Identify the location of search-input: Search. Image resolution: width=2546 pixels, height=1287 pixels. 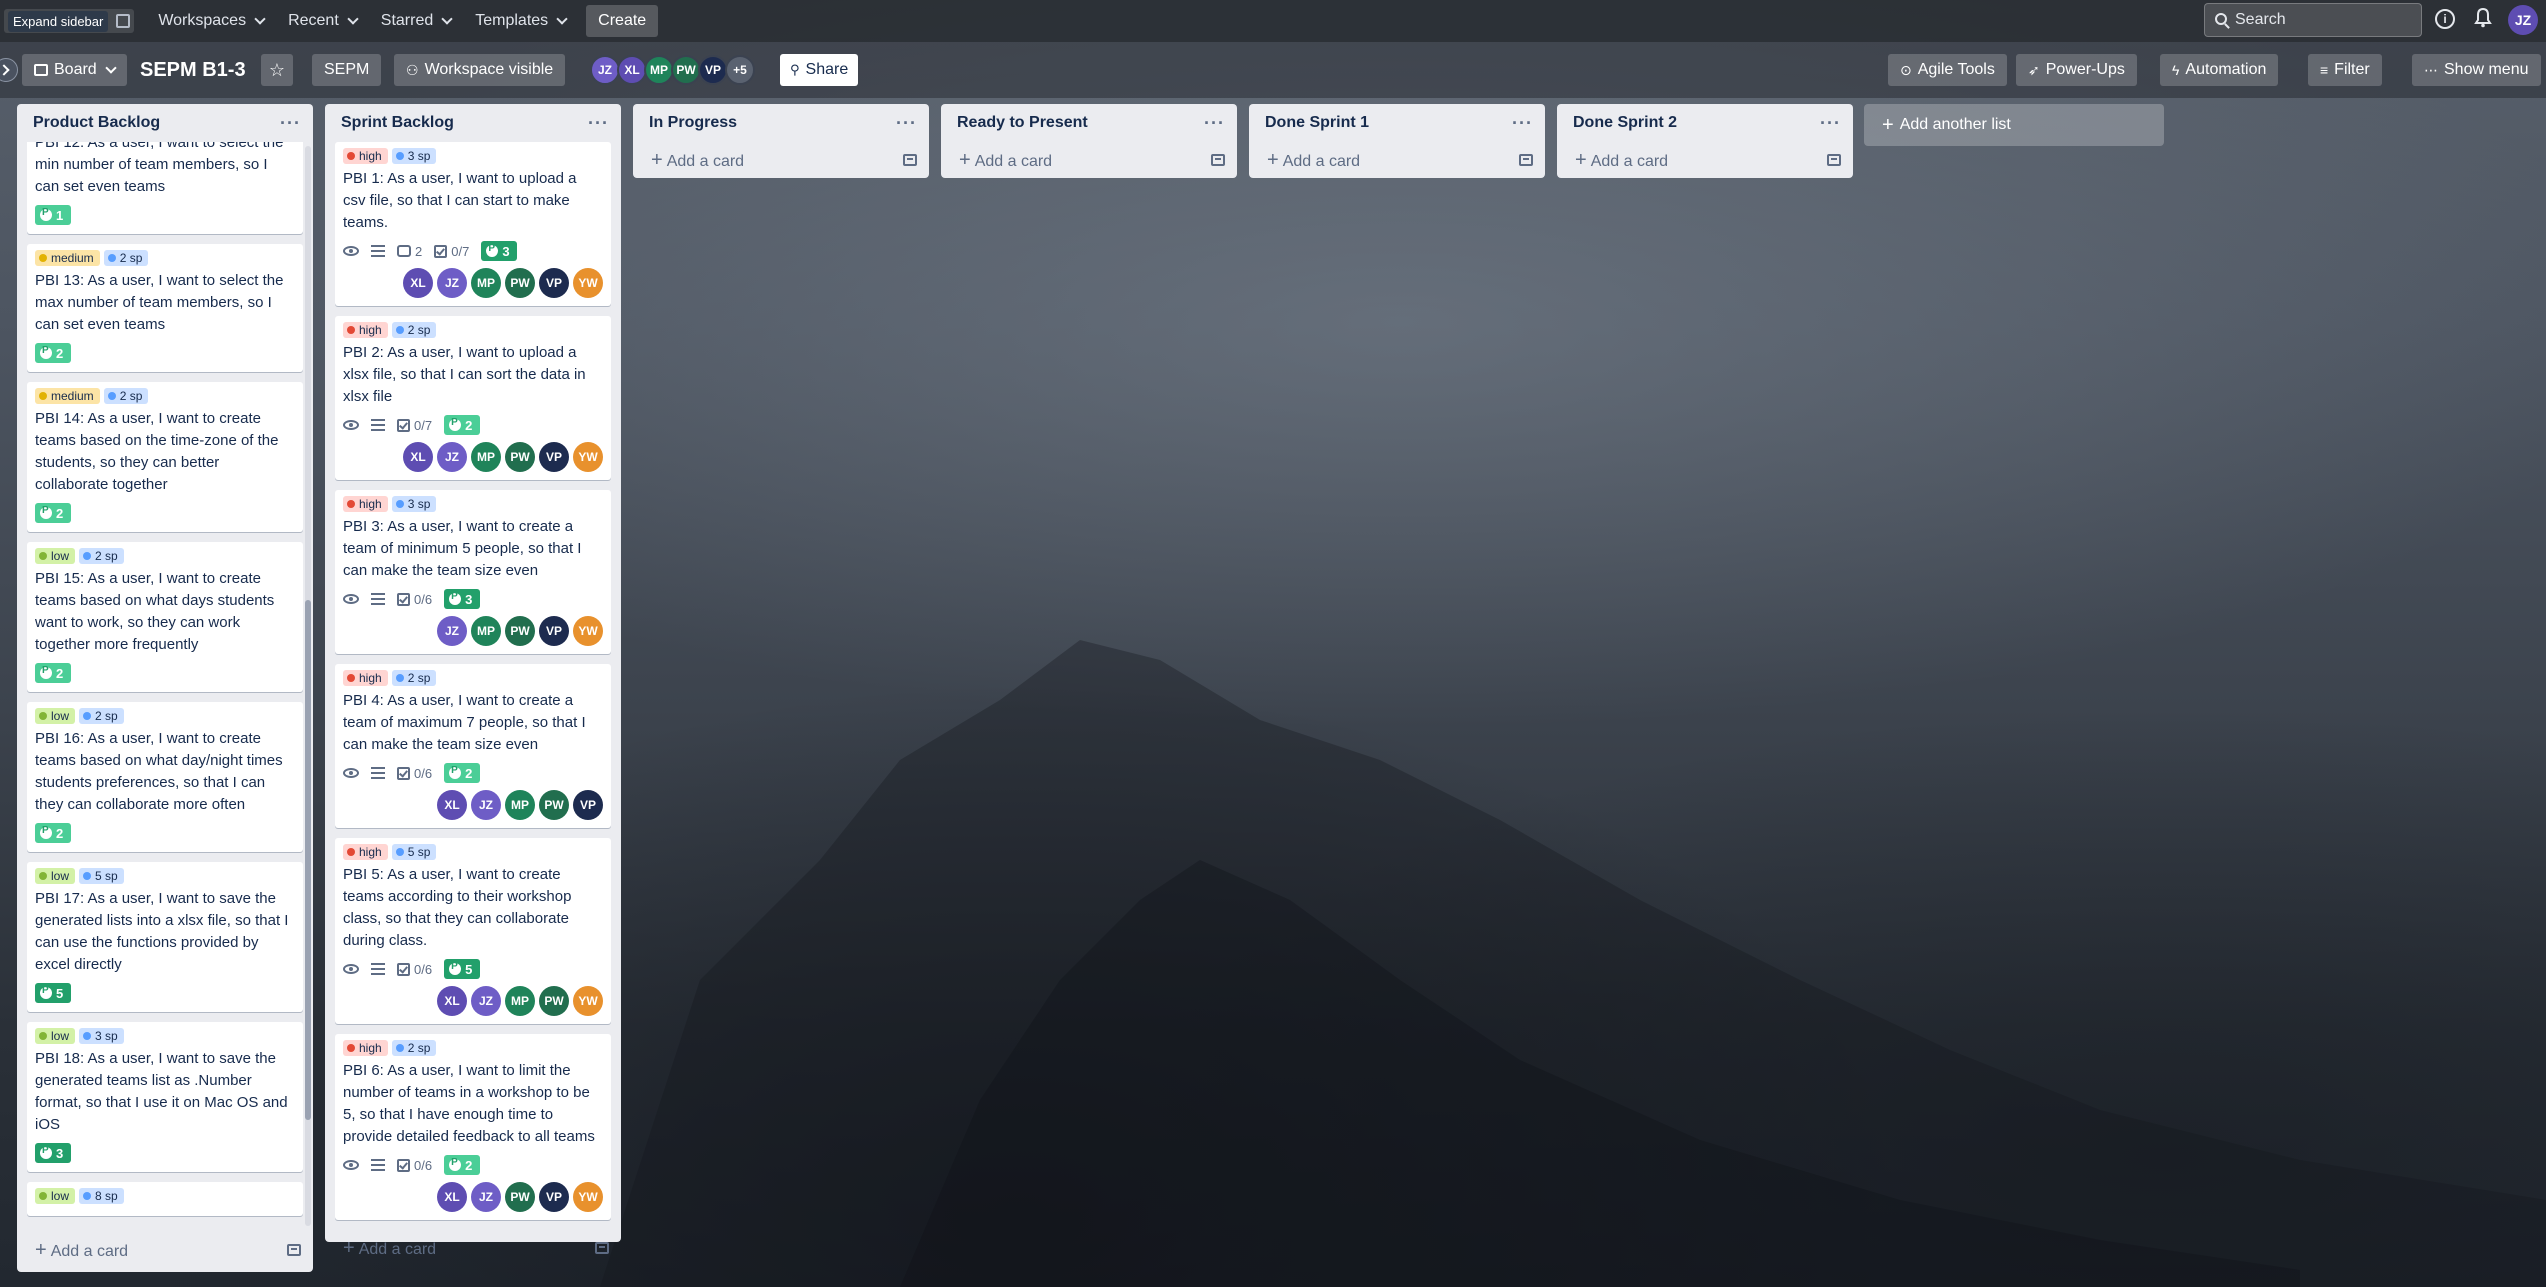
(2313, 20).